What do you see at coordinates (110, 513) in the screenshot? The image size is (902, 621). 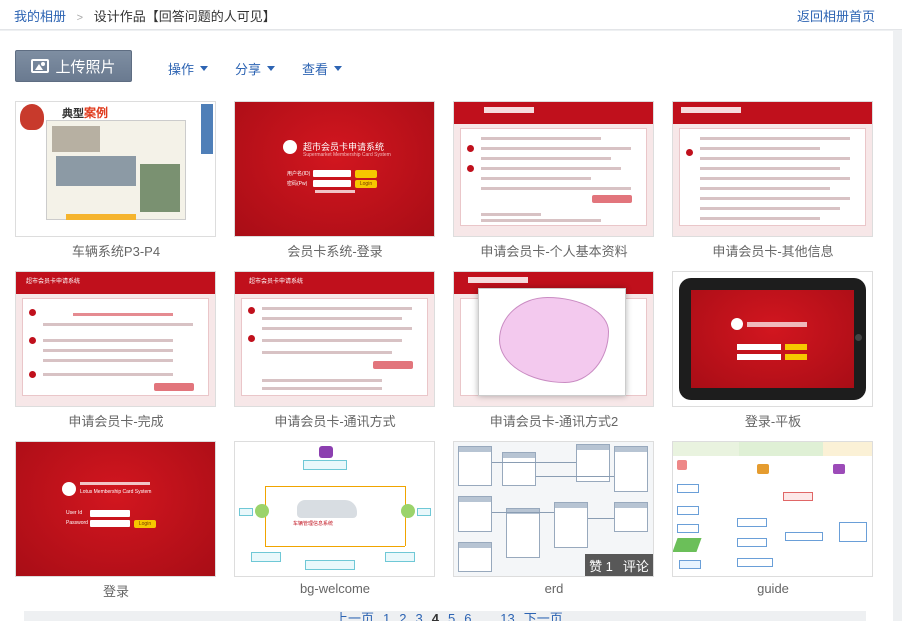 I see `lotus-user-field` at bounding box center [110, 513].